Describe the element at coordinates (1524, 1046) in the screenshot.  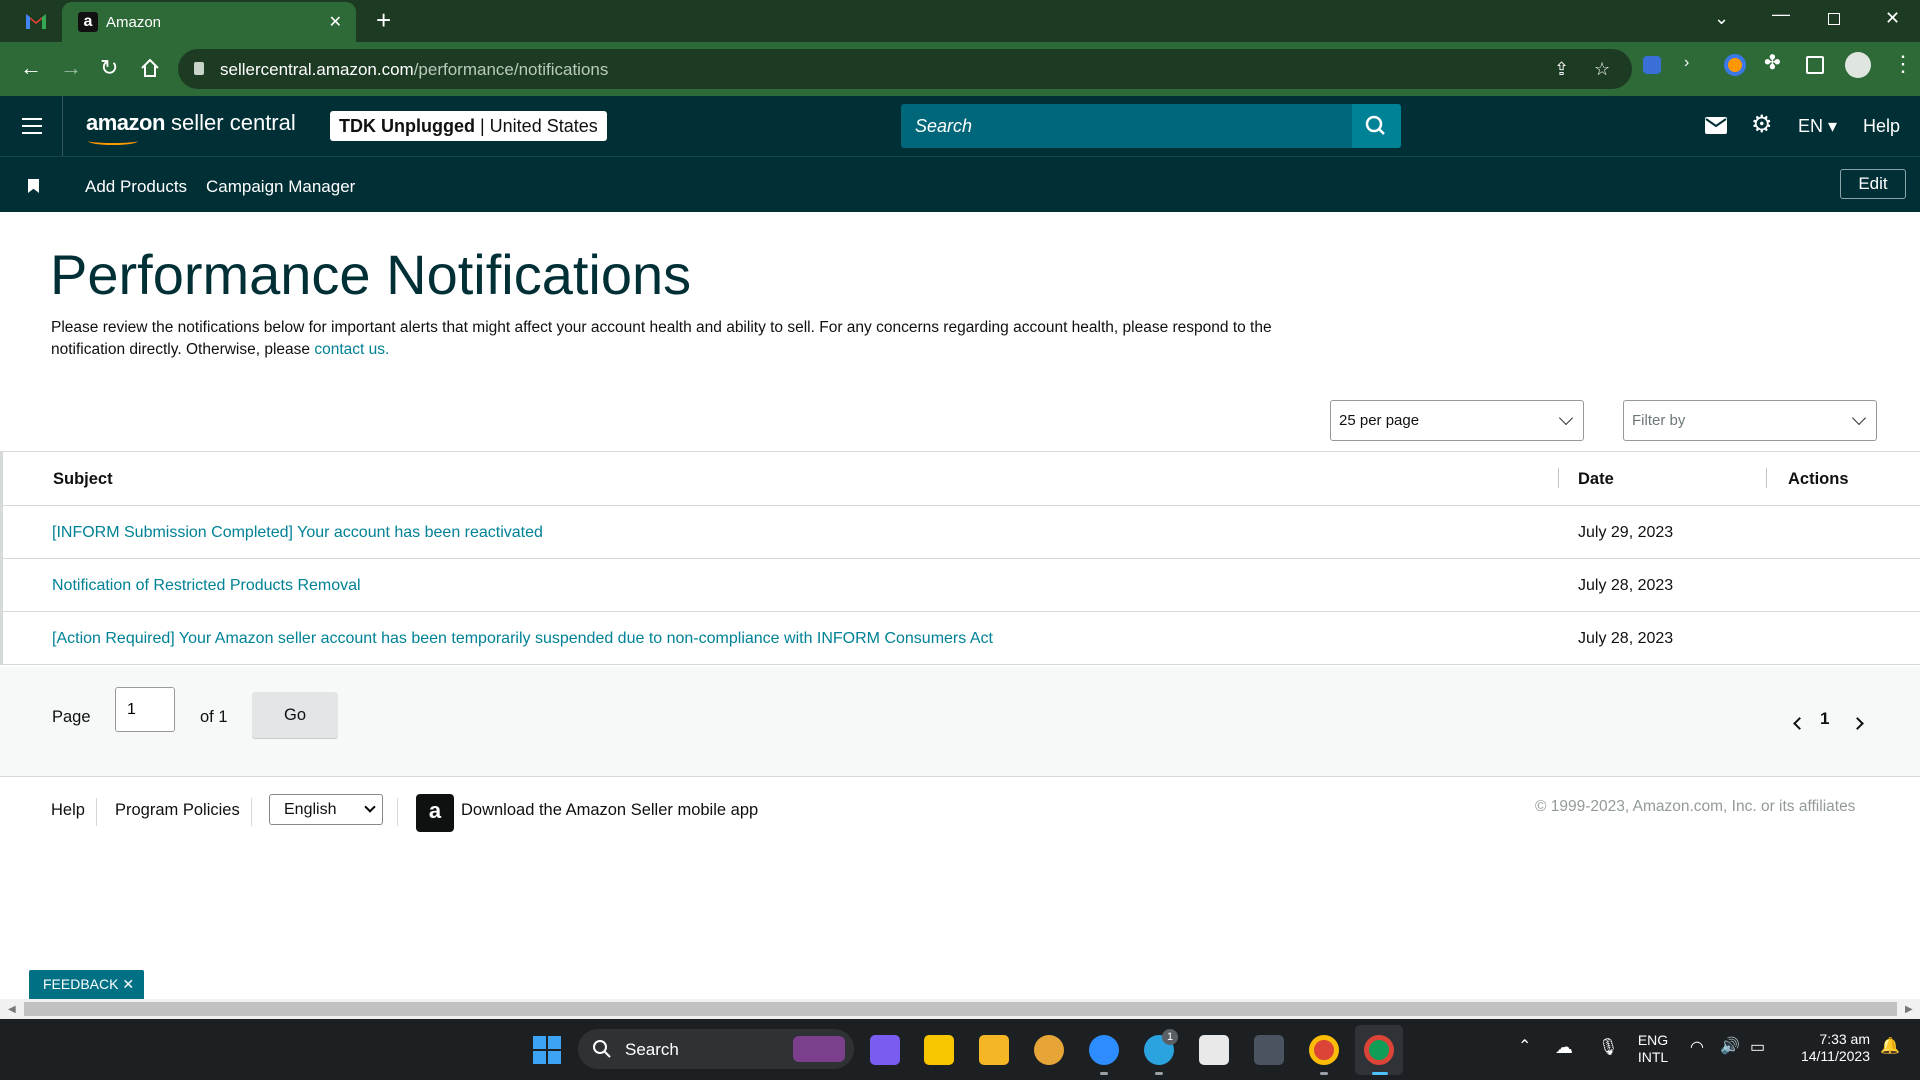
I see `show-hidden-icons-icon: ⌃` at that location.